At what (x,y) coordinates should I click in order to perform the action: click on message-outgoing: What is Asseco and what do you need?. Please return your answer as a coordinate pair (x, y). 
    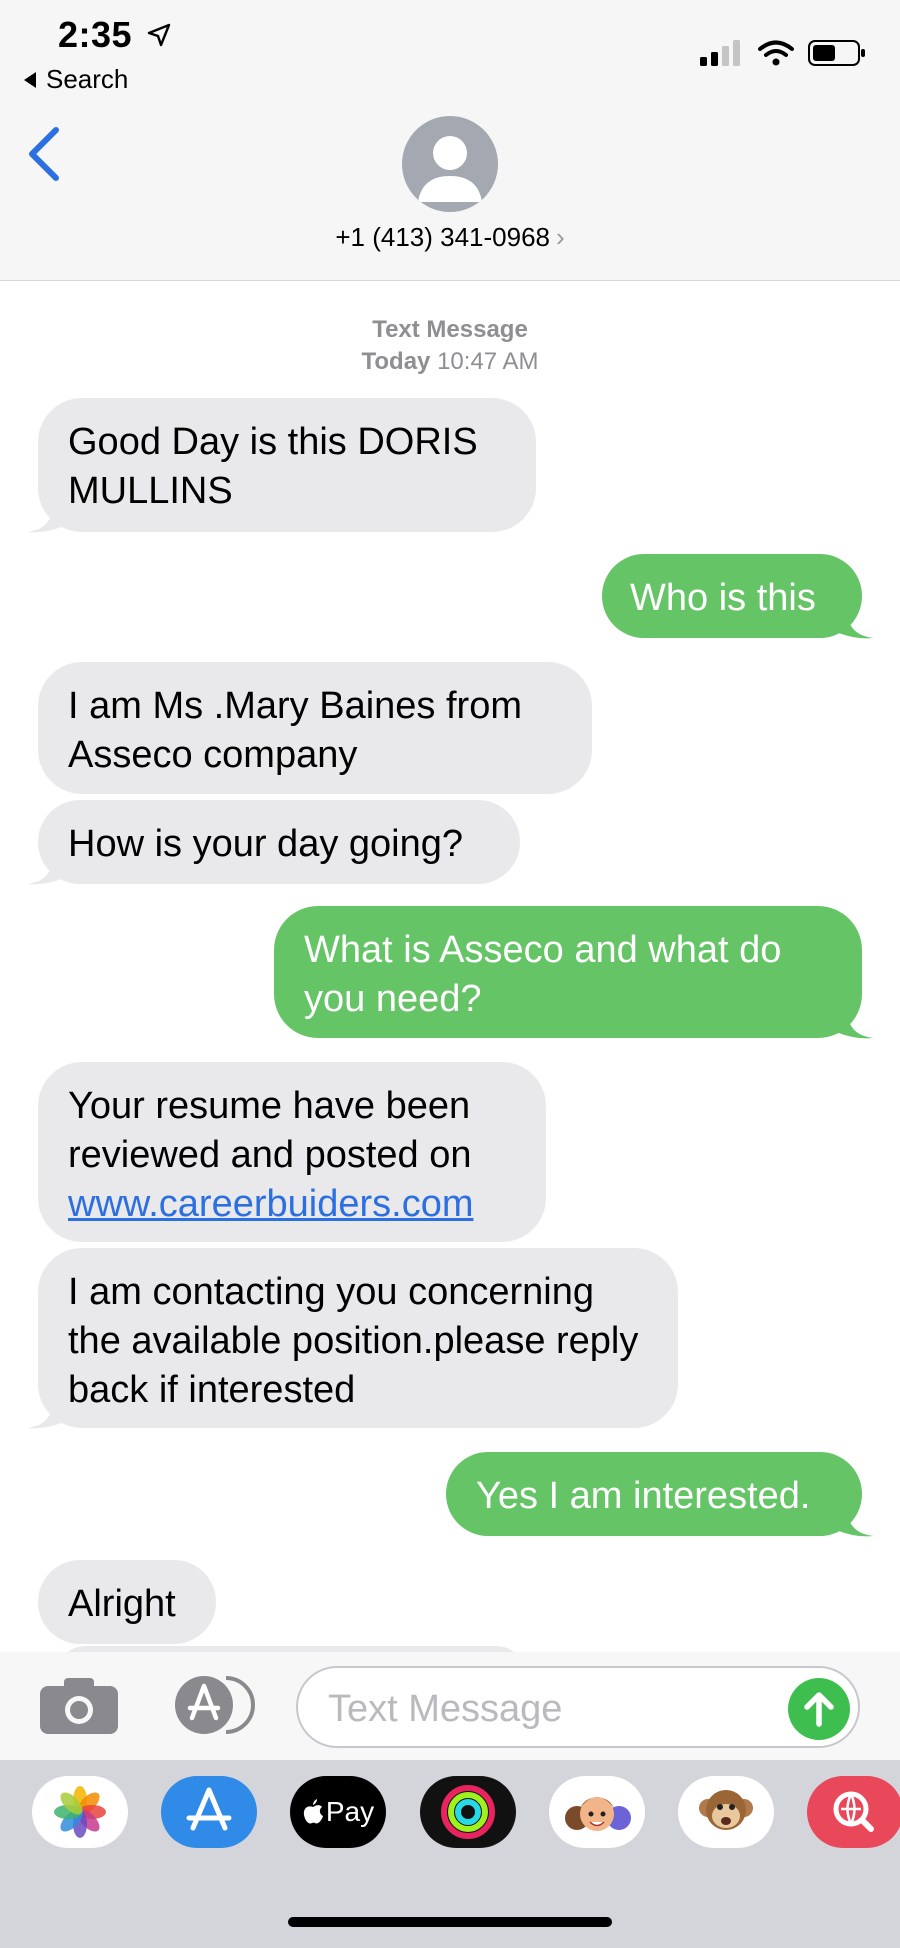
    Looking at the image, I should click on (568, 972).